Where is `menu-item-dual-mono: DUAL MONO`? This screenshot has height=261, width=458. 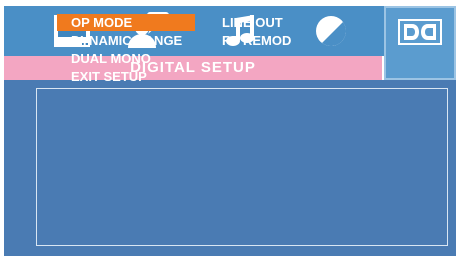 menu-item-dual-mono: DUAL MONO is located at coordinates (111, 58).